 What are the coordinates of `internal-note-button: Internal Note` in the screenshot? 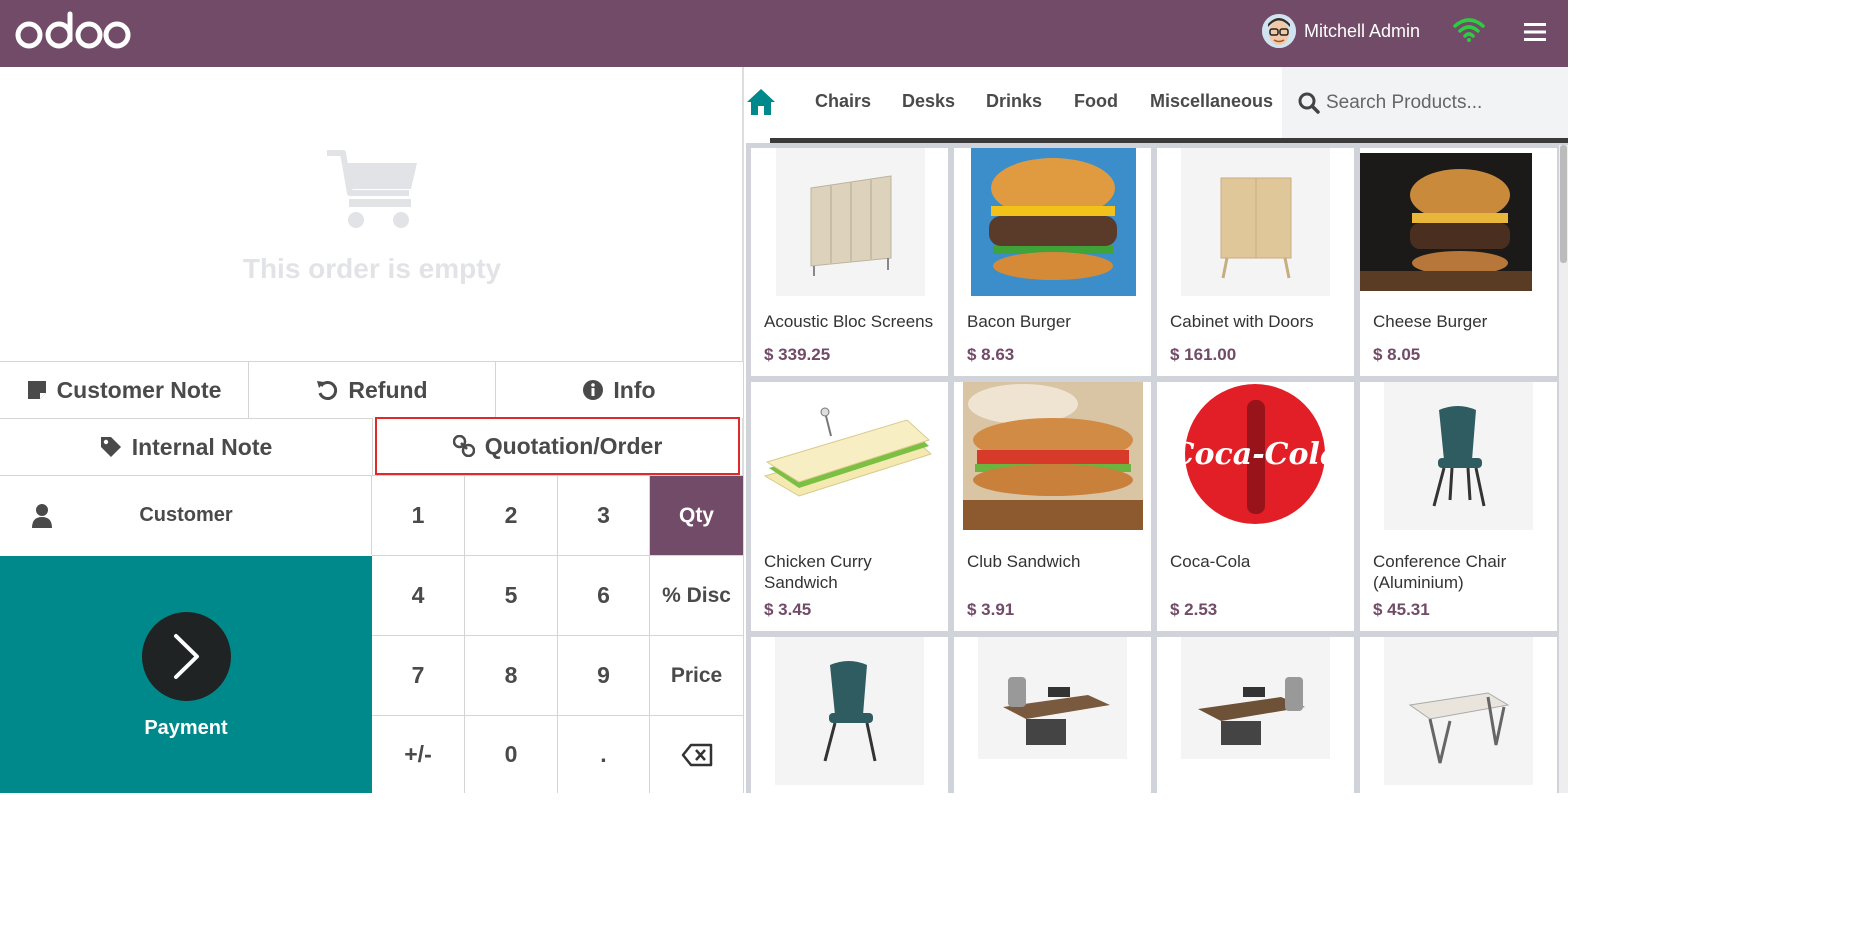 It's located at (186, 446).